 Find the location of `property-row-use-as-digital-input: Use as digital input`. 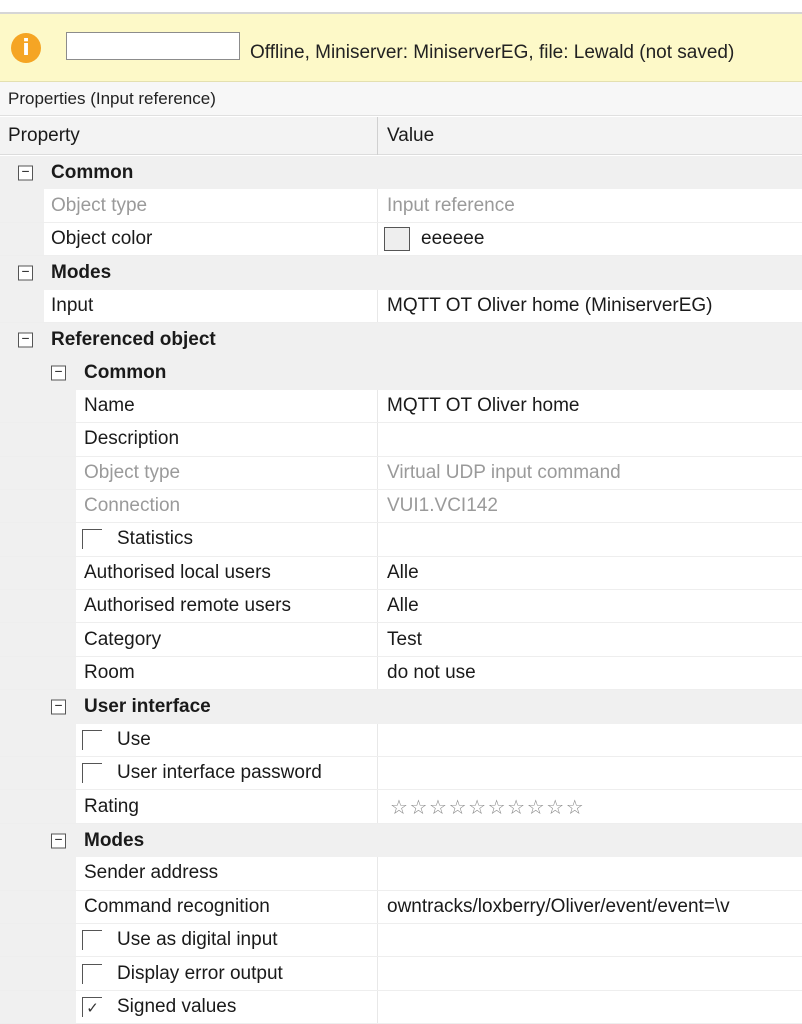

property-row-use-as-digital-input: Use as digital input is located at coordinates (401, 940).